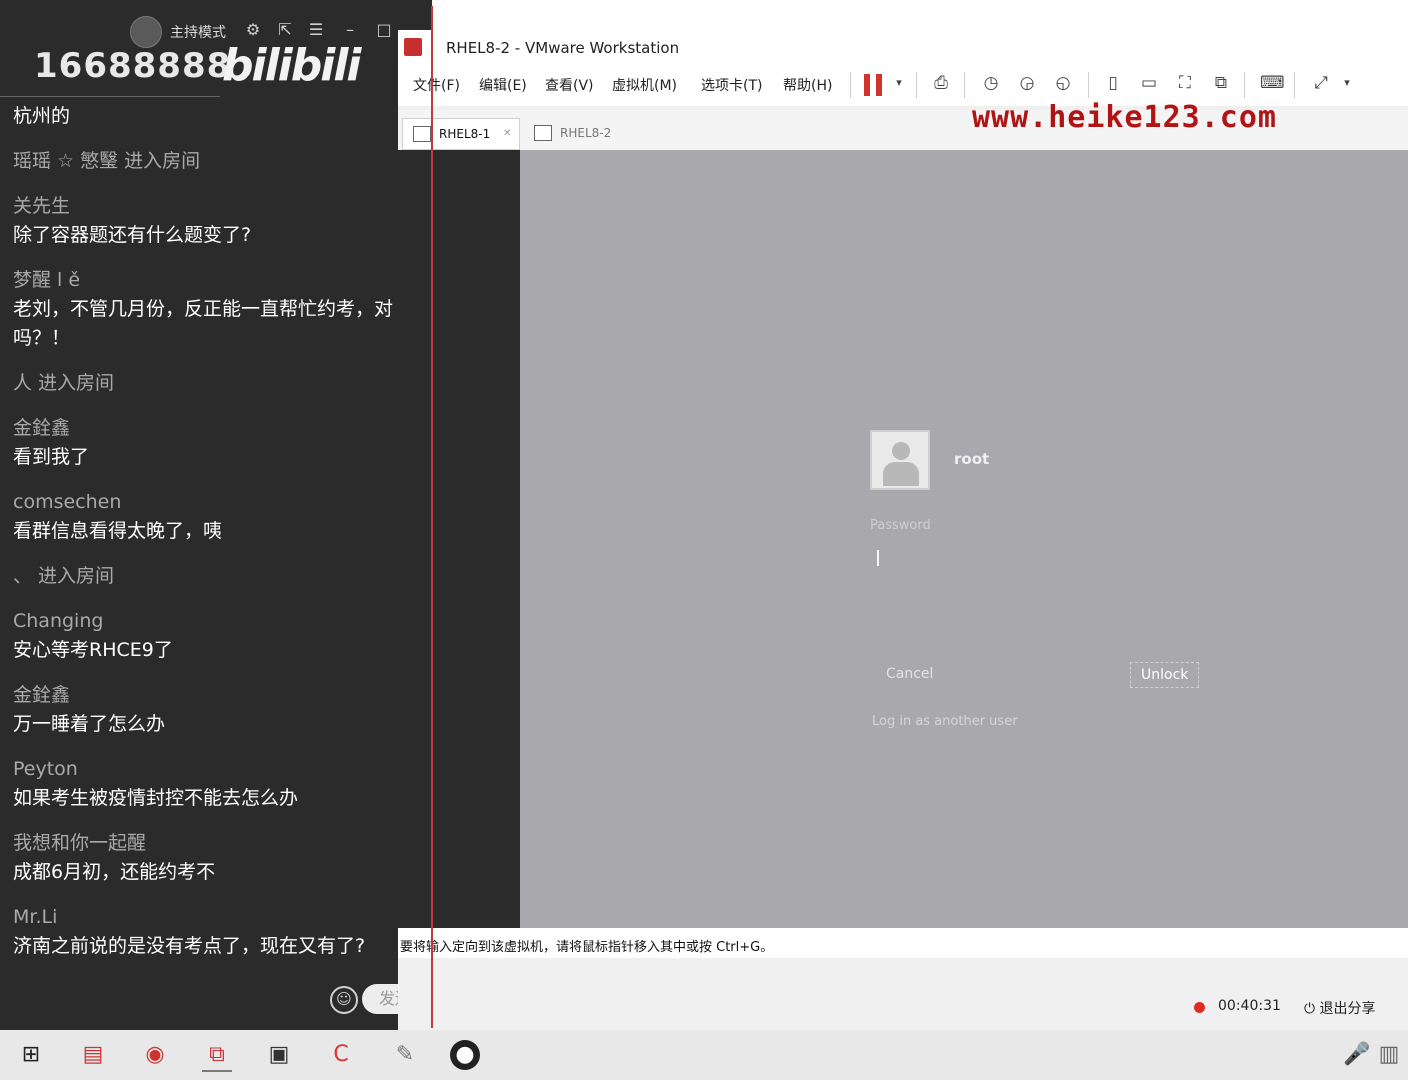  Describe the element at coordinates (1321, 83) in the screenshot. I see `stretch-icon: ⤢` at that location.